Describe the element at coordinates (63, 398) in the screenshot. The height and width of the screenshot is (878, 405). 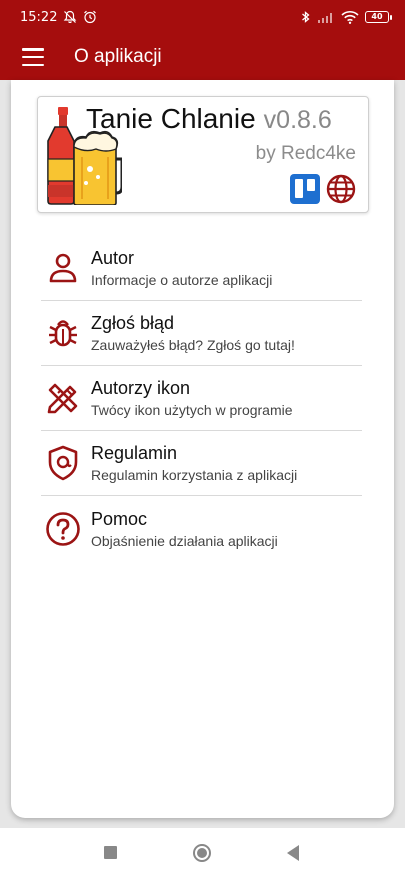
I see `design-tools-icon` at that location.